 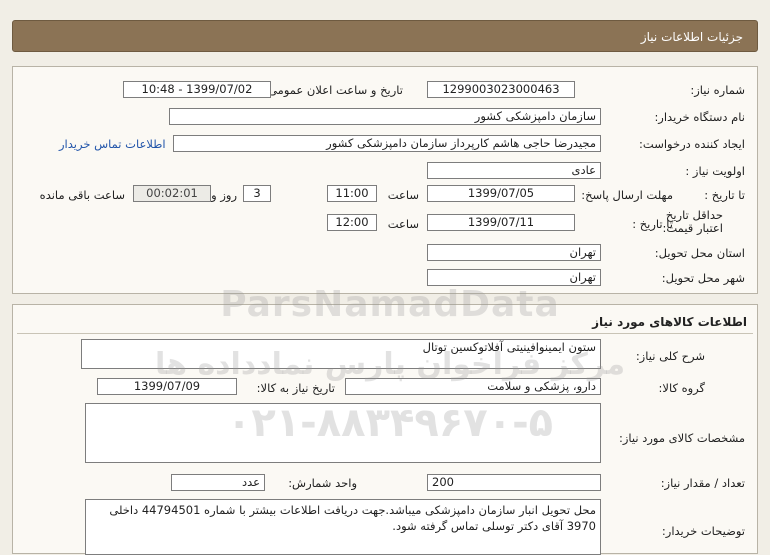 What do you see at coordinates (627, 195) in the screenshot?
I see `deadline-label: مهلت ارسال پاسخ:` at bounding box center [627, 195].